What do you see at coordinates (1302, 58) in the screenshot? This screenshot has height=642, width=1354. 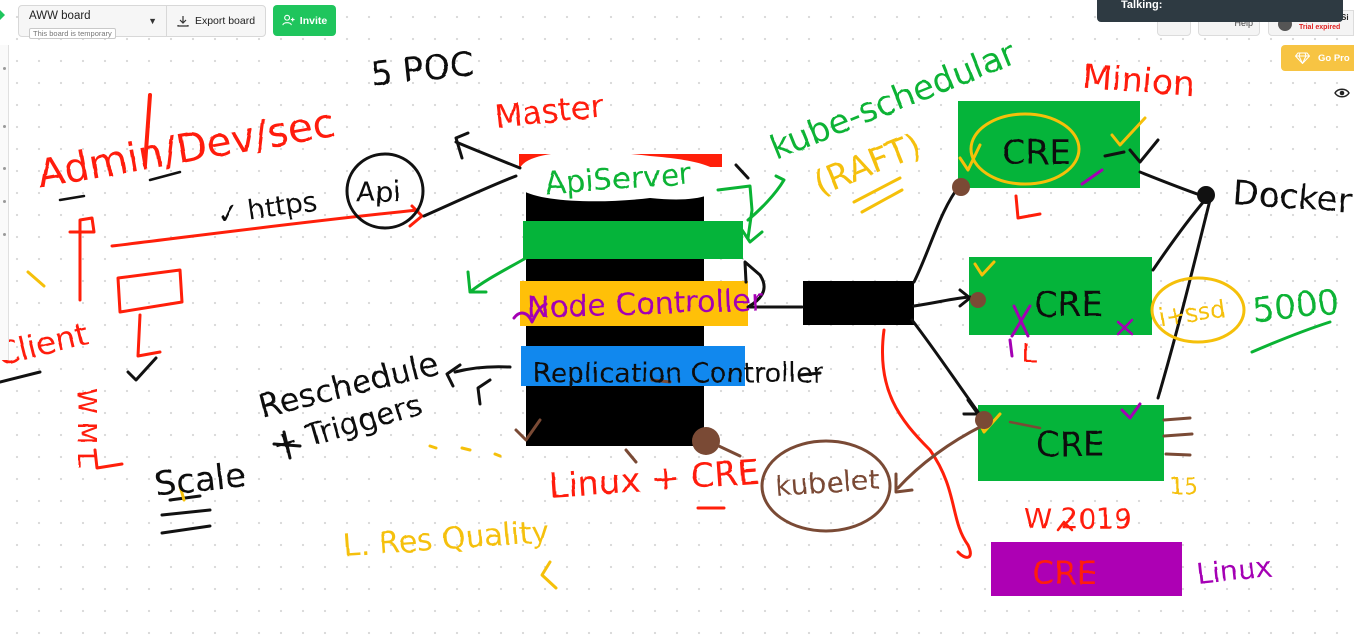 I see `diamond-icon` at bounding box center [1302, 58].